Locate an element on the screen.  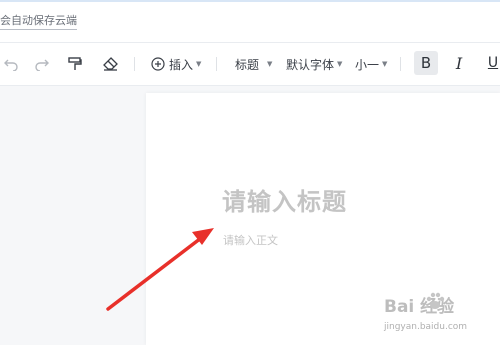
baidu-watermark: Bai 经验 jingyan.baidu.com is located at coordinates (440, 316).